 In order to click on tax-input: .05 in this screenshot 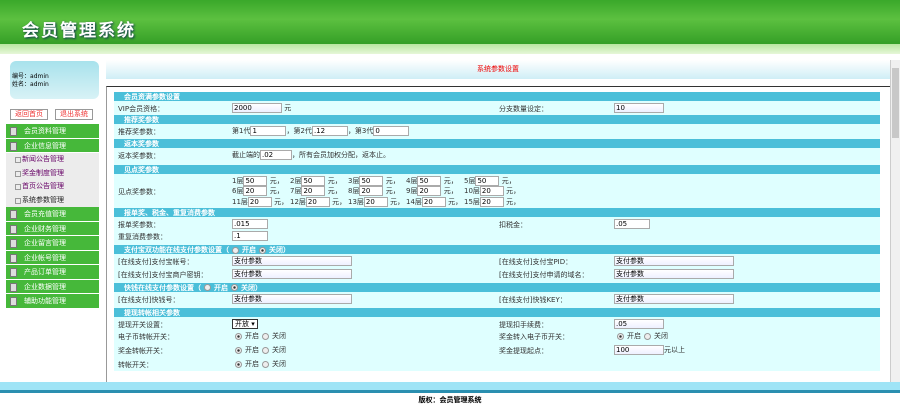, I will do `click(632, 223)`.